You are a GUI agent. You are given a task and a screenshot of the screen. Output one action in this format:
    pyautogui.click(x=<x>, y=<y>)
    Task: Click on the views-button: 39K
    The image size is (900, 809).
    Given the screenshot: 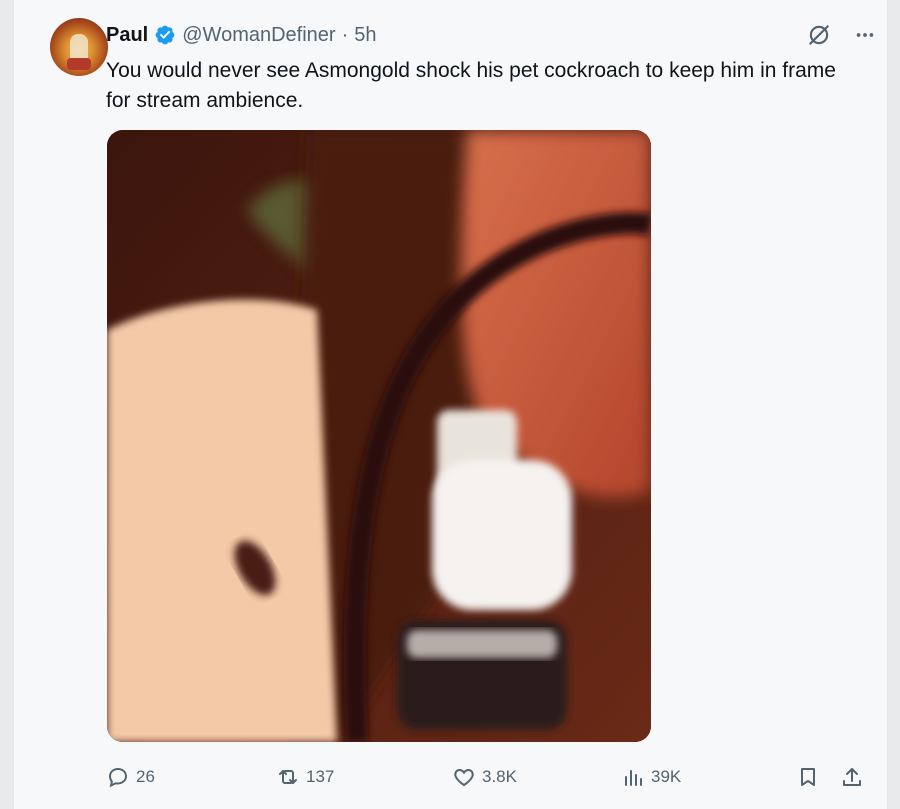 What is the action you would take?
    pyautogui.click(x=651, y=777)
    